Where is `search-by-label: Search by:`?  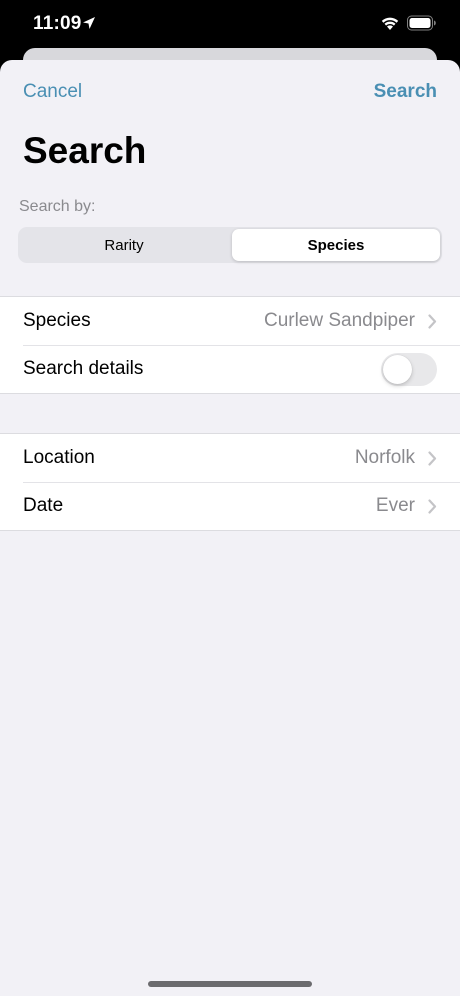 search-by-label: Search by: is located at coordinates (57, 206).